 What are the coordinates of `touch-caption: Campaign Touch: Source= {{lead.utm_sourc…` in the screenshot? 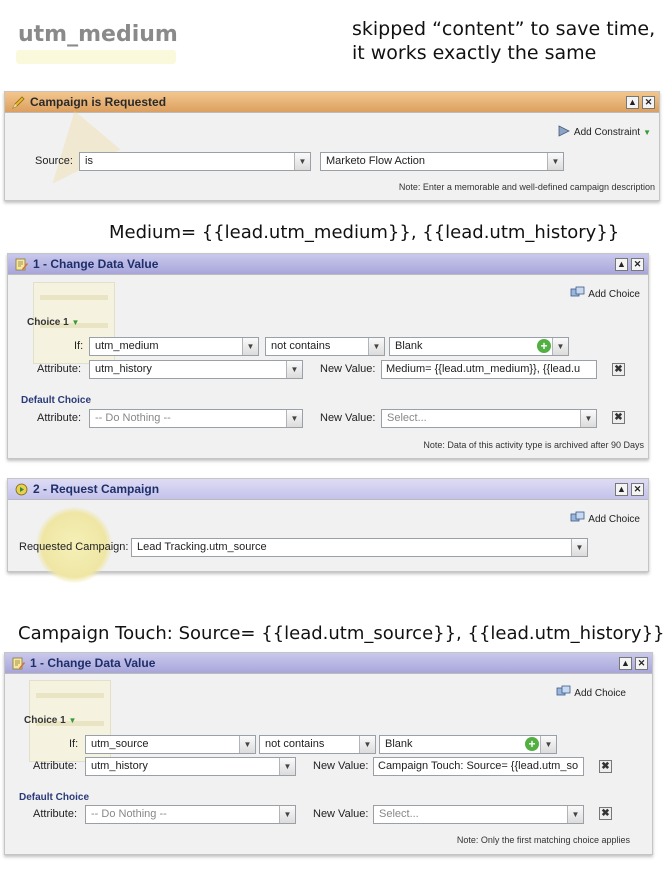 It's located at (341, 633).